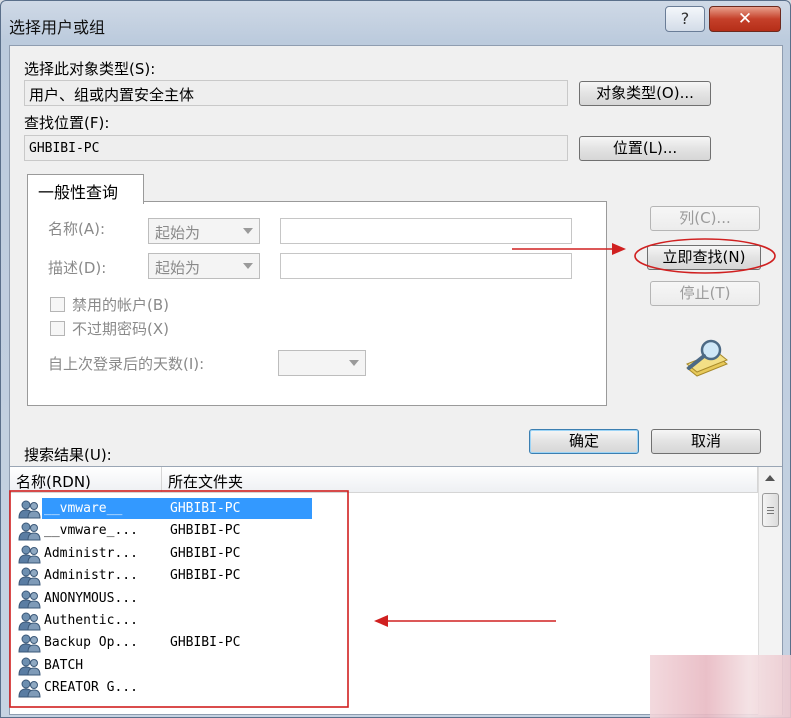  Describe the element at coordinates (296, 509) in the screenshot. I see `table-row: __vmware__ GHBIBI-PC` at that location.